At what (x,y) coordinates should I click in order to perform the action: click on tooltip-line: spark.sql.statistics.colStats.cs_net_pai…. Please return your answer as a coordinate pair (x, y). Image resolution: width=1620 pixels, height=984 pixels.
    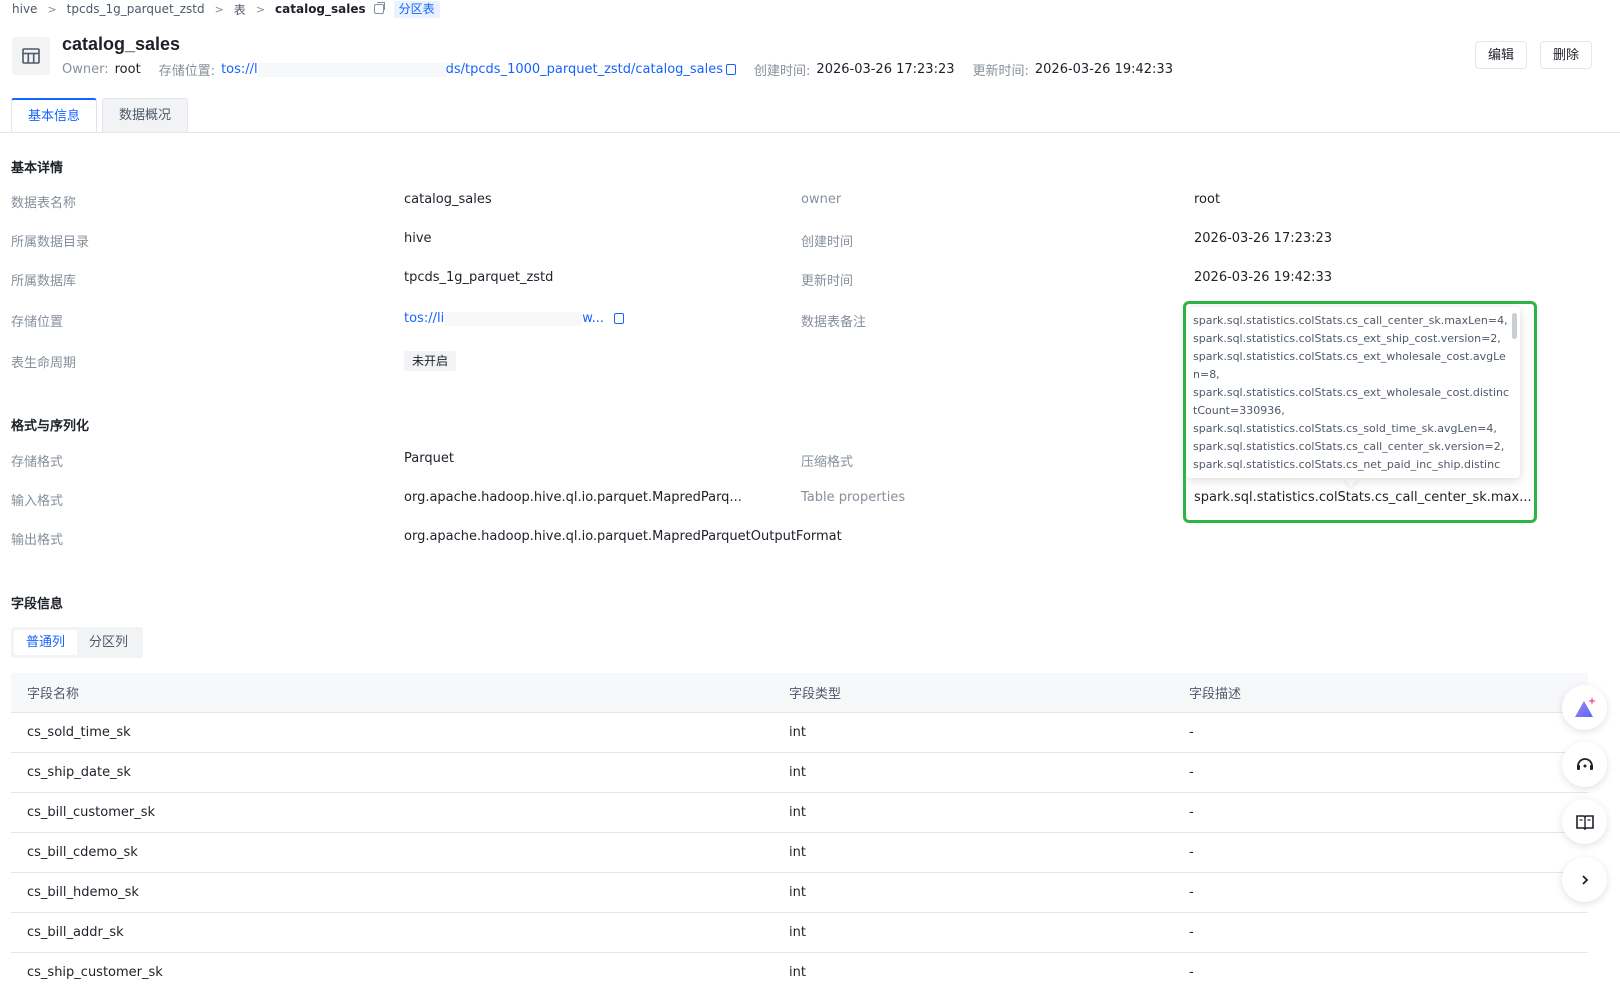
    Looking at the image, I should click on (1347, 464).